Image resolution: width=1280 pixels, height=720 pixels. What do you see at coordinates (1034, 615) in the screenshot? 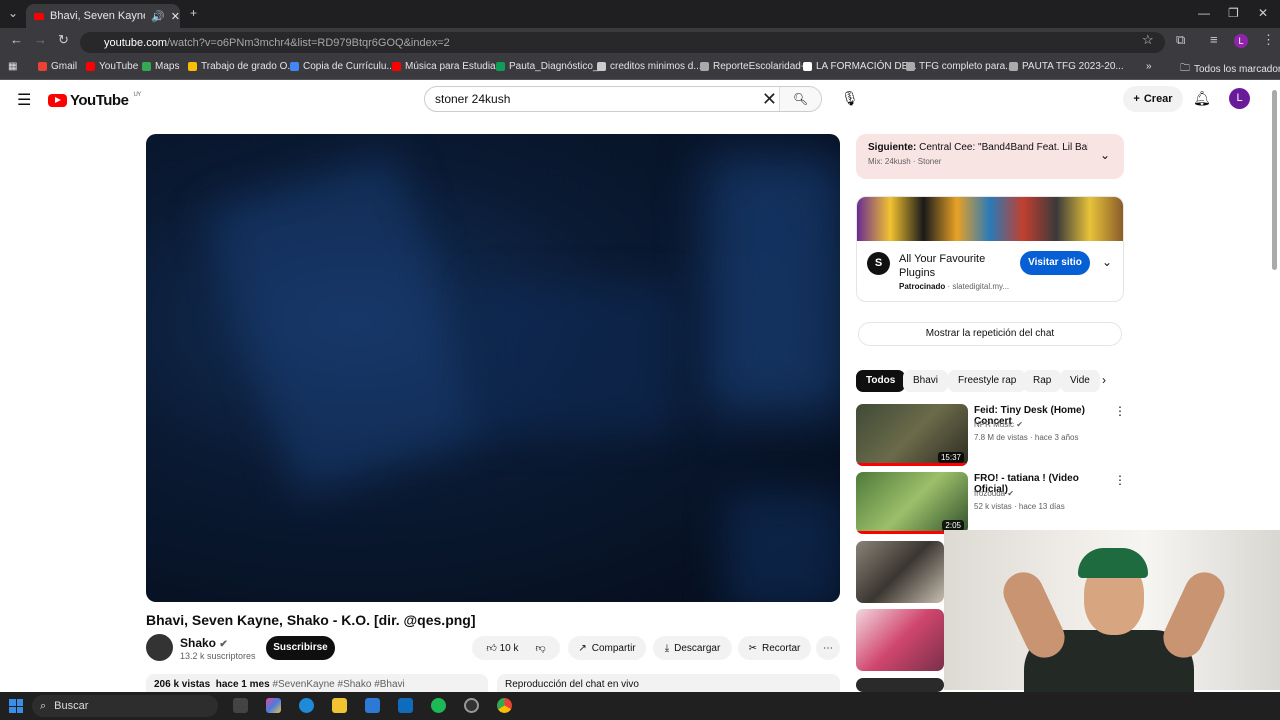
I see `person-arm-shape` at bounding box center [1034, 615].